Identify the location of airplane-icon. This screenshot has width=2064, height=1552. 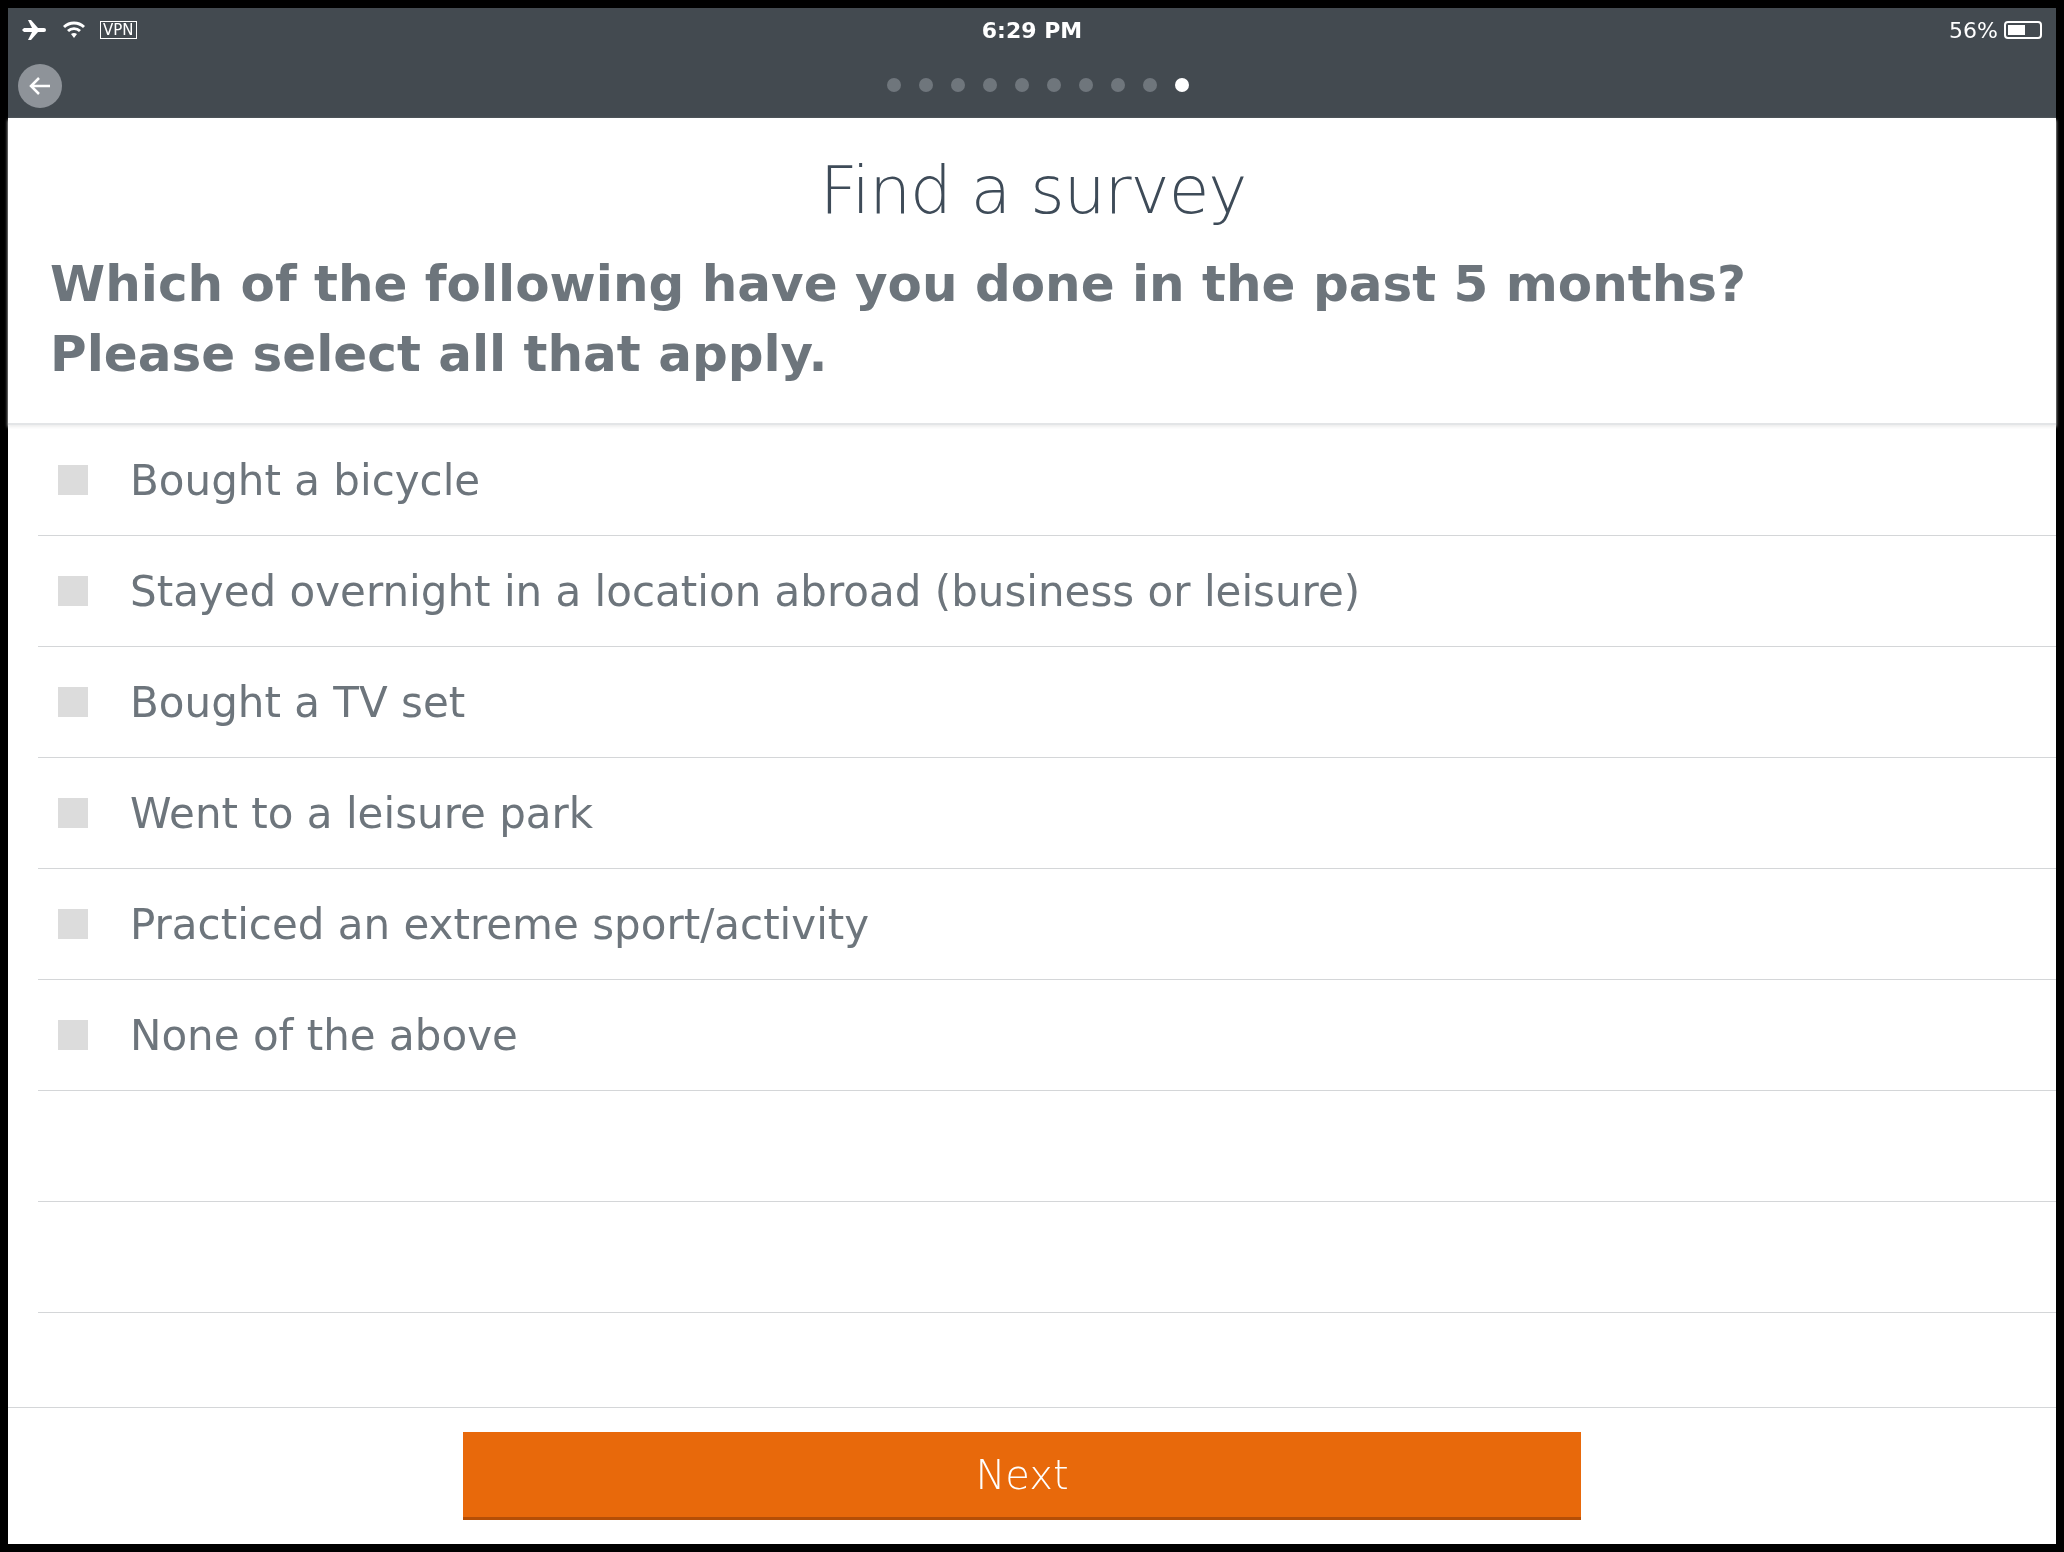
(35, 30).